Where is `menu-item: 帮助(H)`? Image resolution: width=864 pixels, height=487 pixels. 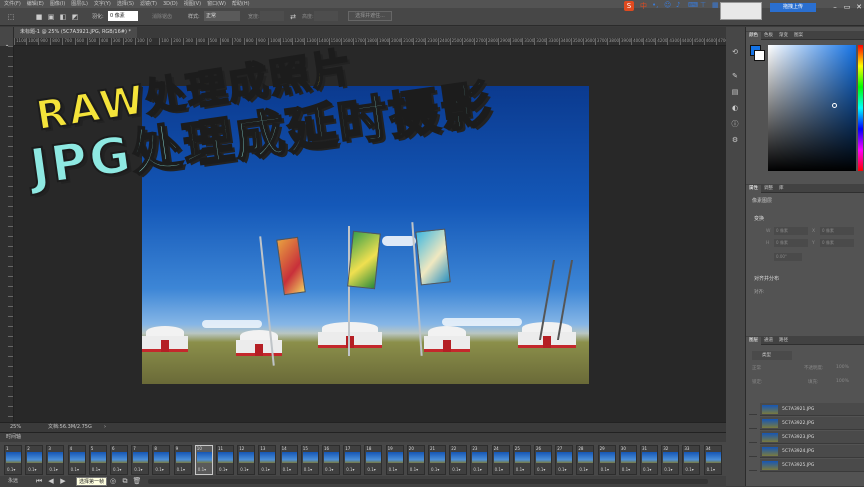
menu-item: 帮助(H) is located at coordinates (241, 4).